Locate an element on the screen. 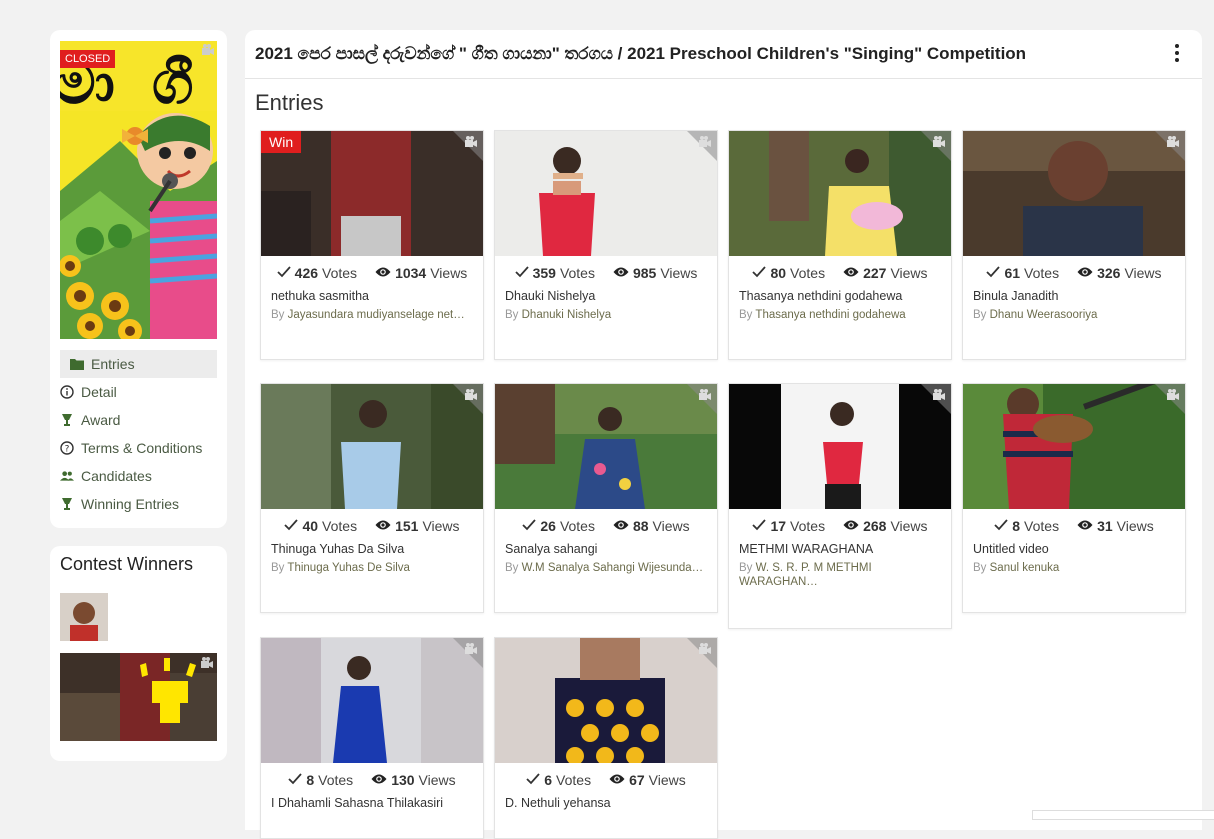 The width and height of the screenshot is (1214, 839). entry-title: nethuka sasmitha is located at coordinates (372, 296).